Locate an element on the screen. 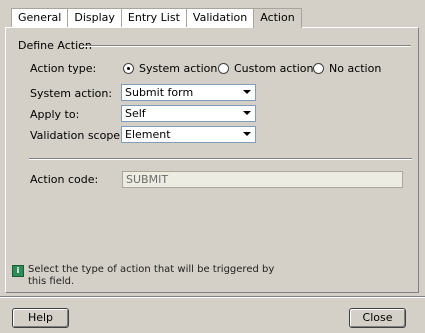 The width and height of the screenshot is (425, 333). system-action-select: Submit form is located at coordinates (188, 92).